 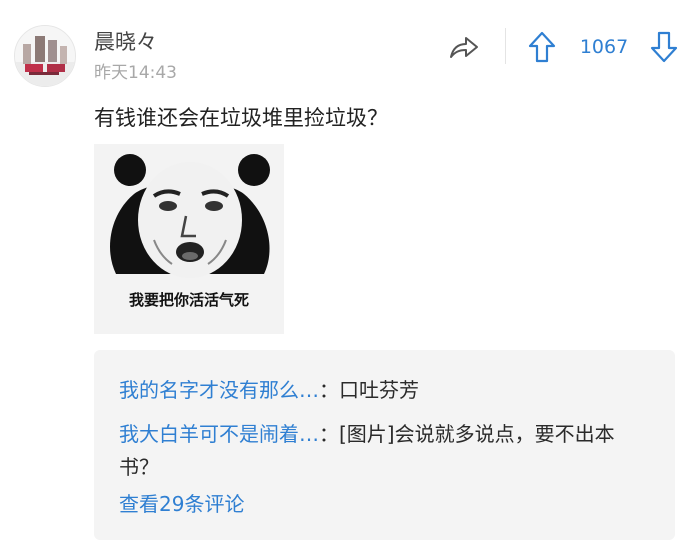 I want to click on arrow-up-icon, so click(x=542, y=47).